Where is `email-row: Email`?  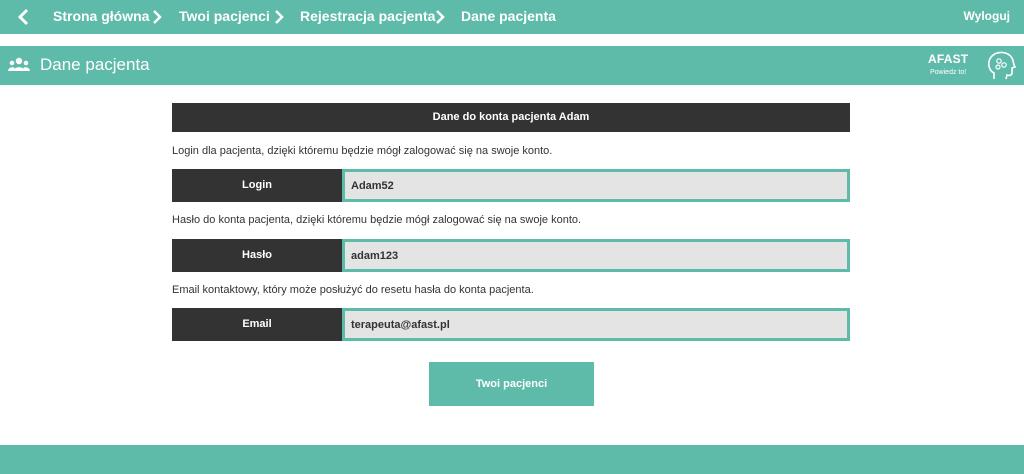
email-row: Email is located at coordinates (511, 324).